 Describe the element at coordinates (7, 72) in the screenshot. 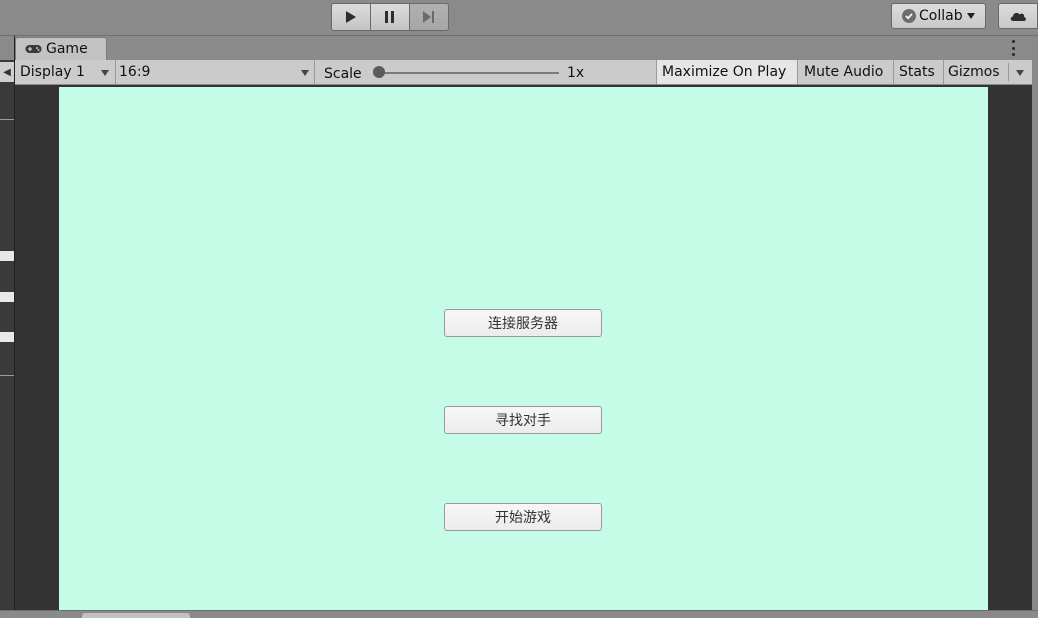

I see `speaker-icon: ◀` at that location.